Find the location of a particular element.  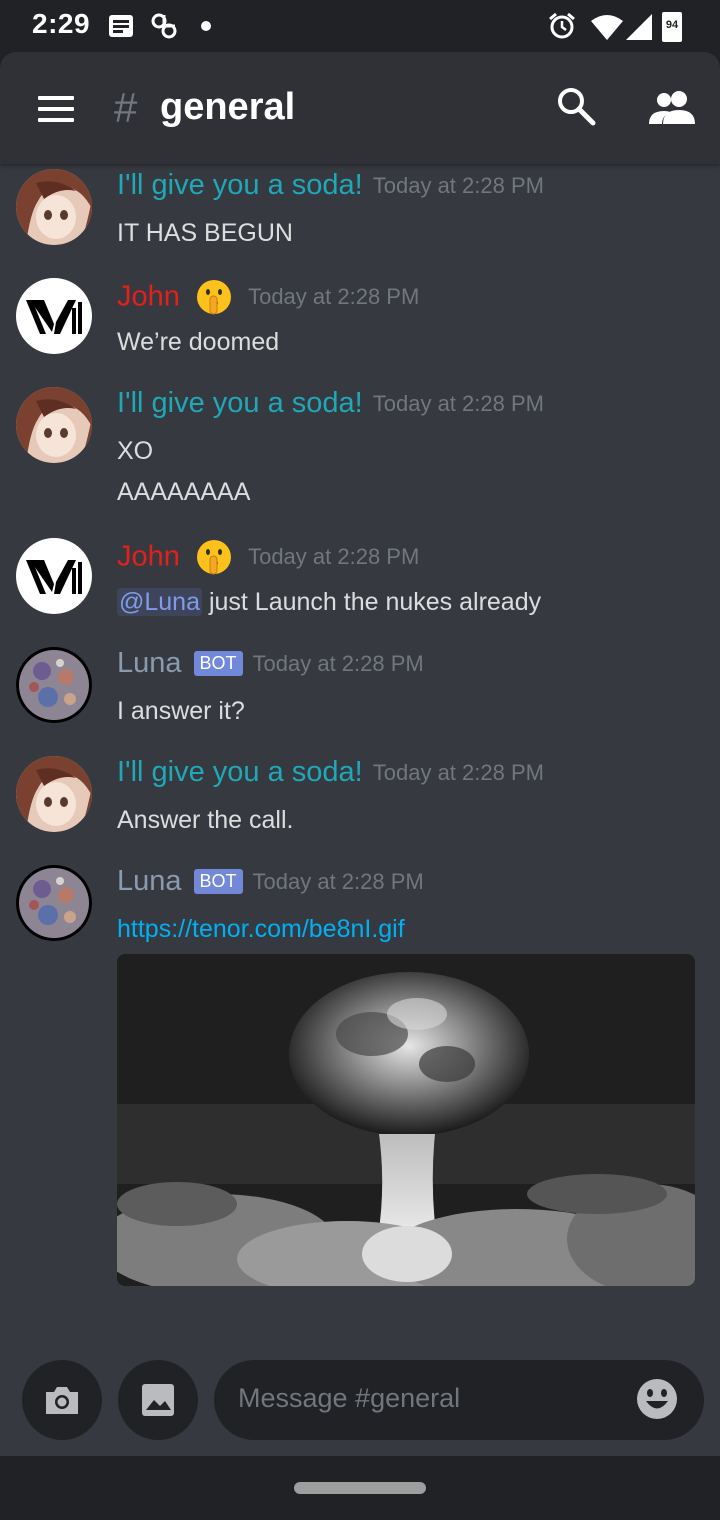

message-line: IT HAS BEGUN is located at coordinates (205, 233).